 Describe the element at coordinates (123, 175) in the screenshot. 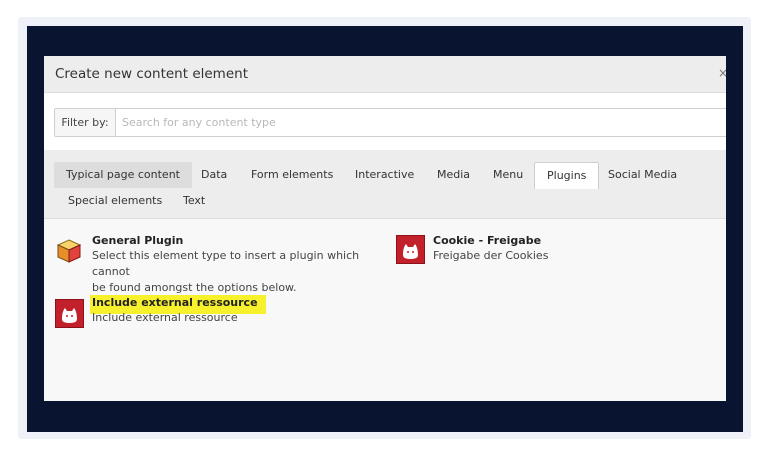

I see `tab-typical-page-content: Typical page content` at that location.